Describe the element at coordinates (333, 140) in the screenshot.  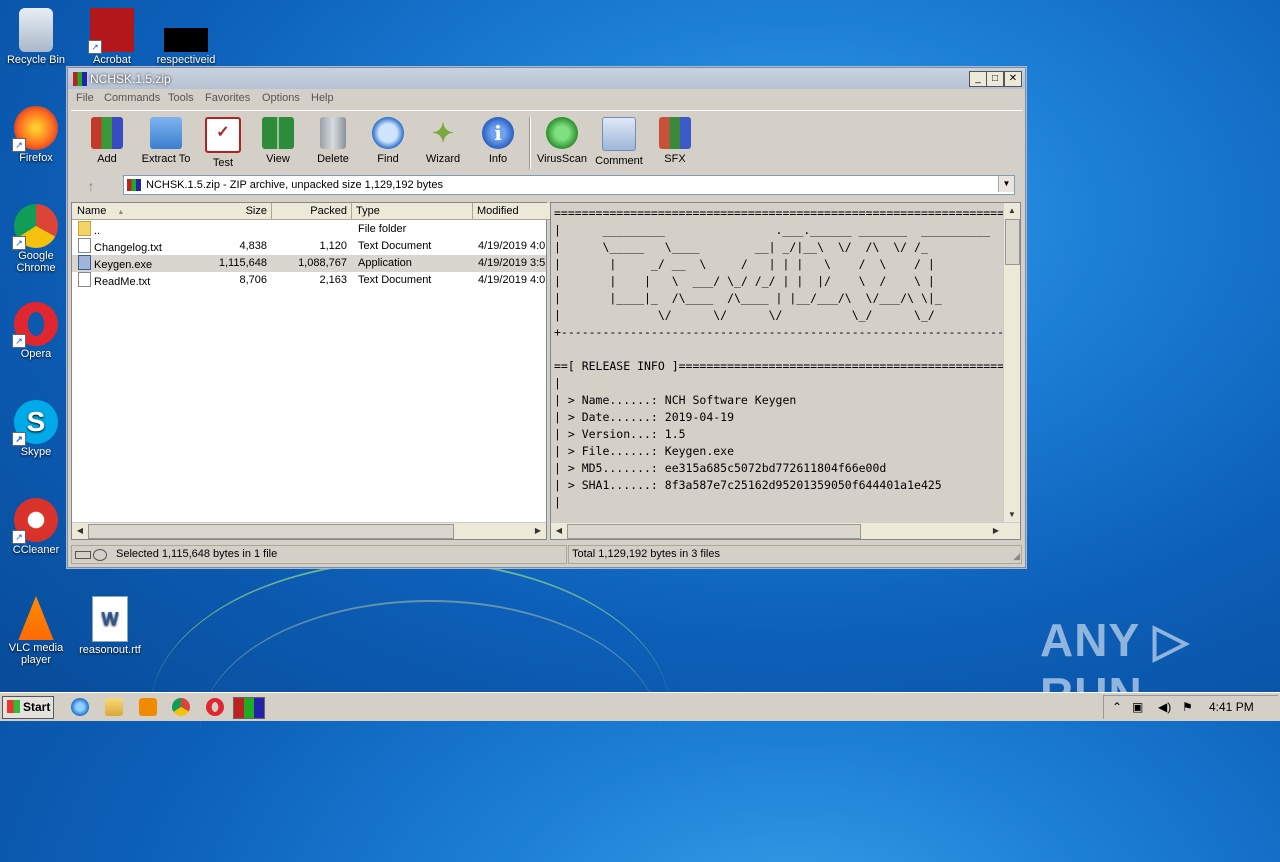
I see `delete-button: Delete` at that location.